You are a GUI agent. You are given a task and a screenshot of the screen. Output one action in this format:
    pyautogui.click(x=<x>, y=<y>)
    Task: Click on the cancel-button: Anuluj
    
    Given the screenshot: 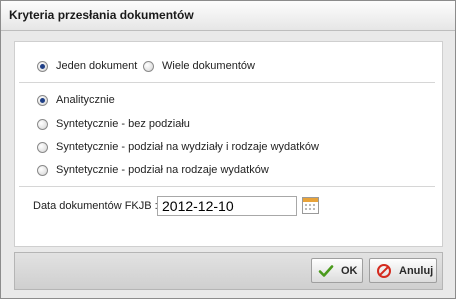 What is the action you would take?
    pyautogui.click(x=403, y=270)
    